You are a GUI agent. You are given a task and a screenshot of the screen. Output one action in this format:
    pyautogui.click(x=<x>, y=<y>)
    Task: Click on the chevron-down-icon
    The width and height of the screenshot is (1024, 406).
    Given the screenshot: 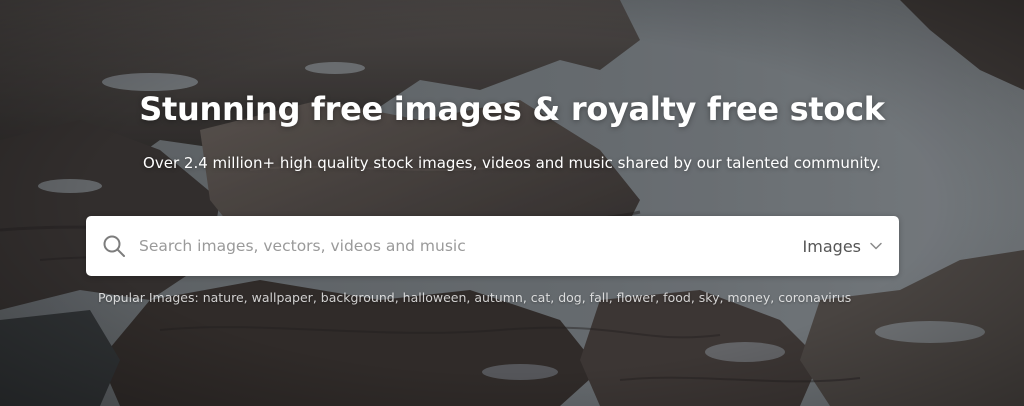 What is the action you would take?
    pyautogui.click(x=876, y=246)
    